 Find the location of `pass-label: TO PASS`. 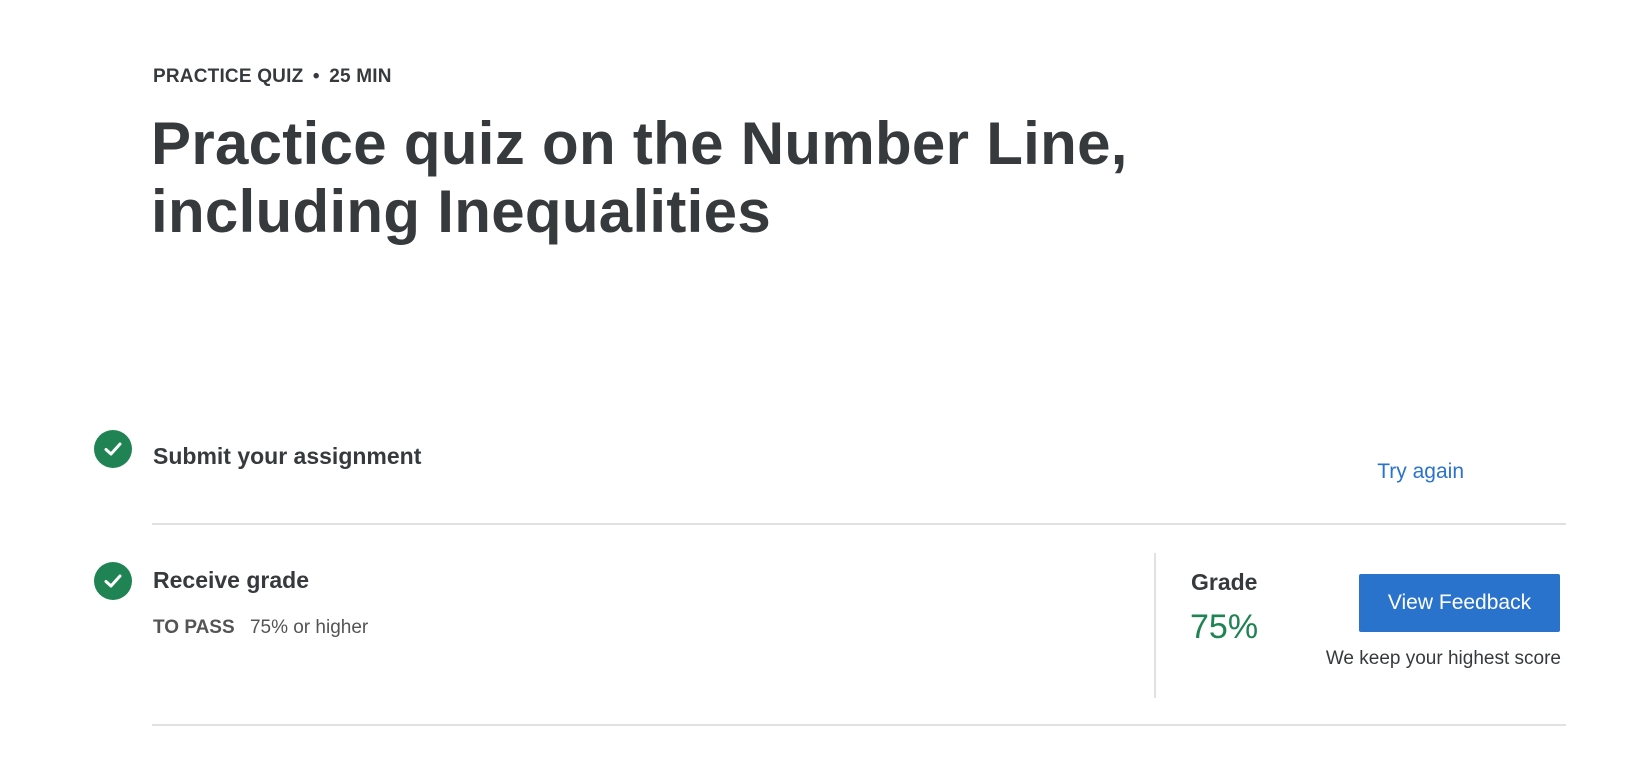

pass-label: TO PASS is located at coordinates (194, 627).